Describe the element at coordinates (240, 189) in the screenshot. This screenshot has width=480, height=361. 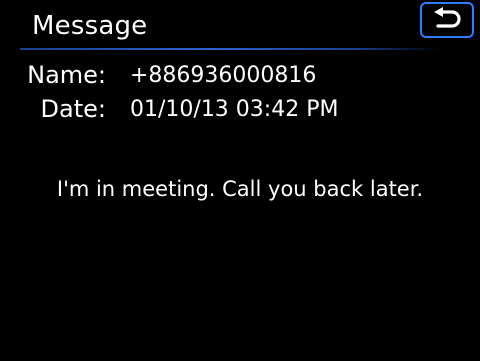
I see `message-text: I'm in meeting. Call you back later.` at that location.